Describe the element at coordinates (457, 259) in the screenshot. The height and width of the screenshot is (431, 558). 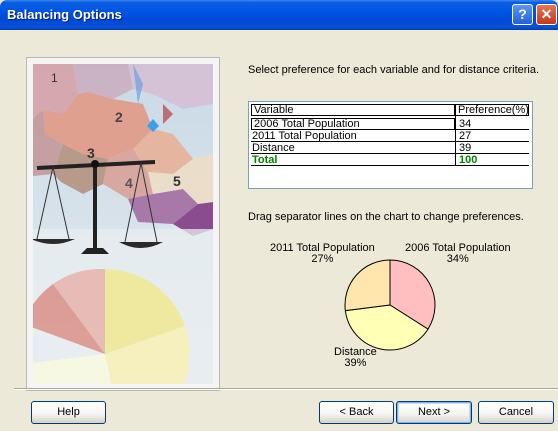
I see `pie-label-2006-percent: 34%` at that location.